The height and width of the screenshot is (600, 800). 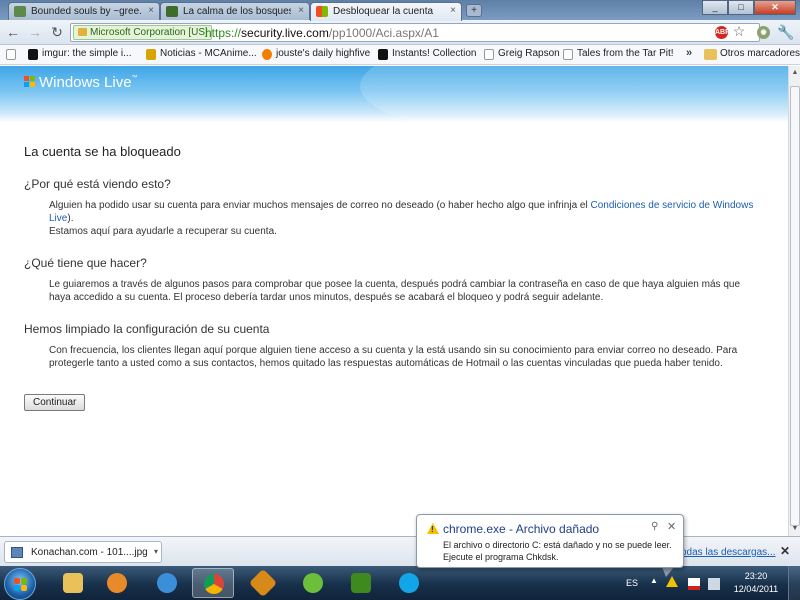 I want to click on wrench-icon: 🔧, so click(x=785, y=32).